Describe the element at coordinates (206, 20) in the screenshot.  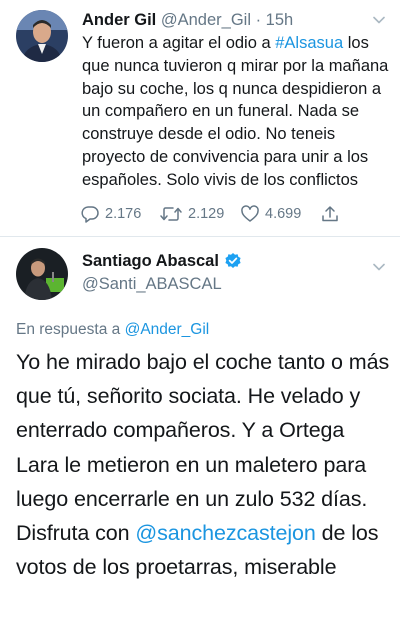
I see `author-handle: @Ander_Gil` at that location.